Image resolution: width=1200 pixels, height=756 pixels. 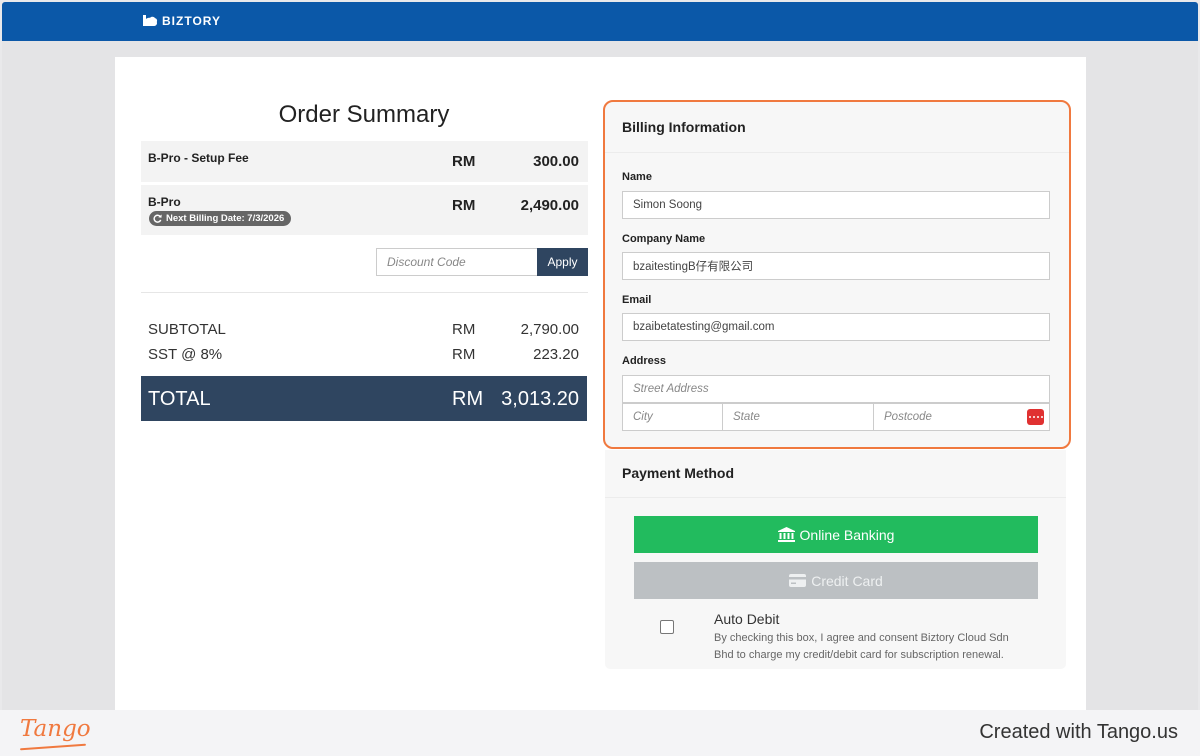 What do you see at coordinates (164, 202) in the screenshot?
I see `item-name: B-Pro` at bounding box center [164, 202].